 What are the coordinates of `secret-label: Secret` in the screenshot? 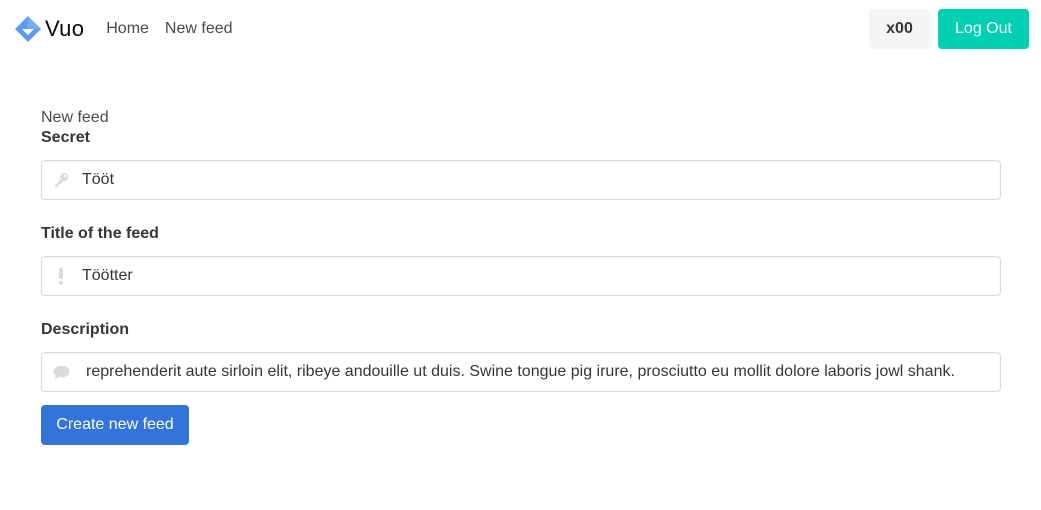 It's located at (65, 137).